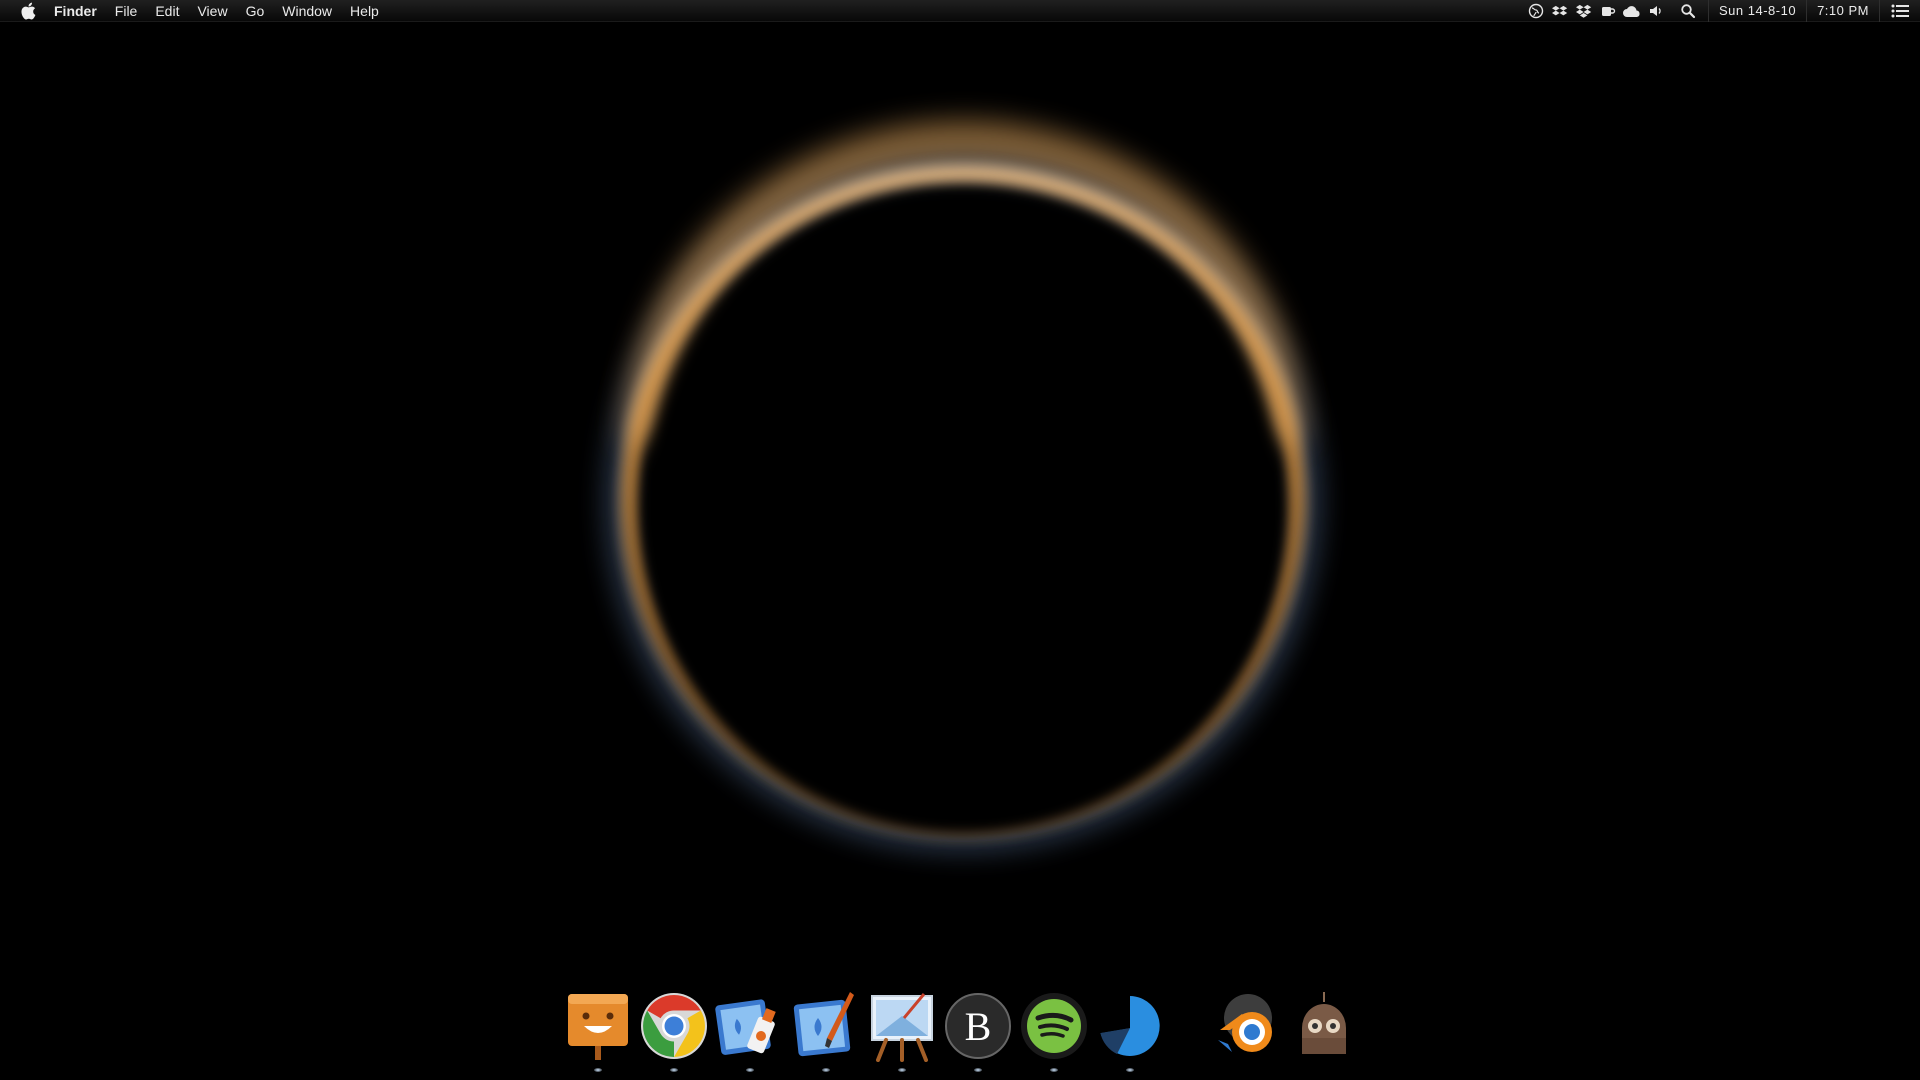 The height and width of the screenshot is (1080, 1920). What do you see at coordinates (1324, 1023) in the screenshot?
I see `robot-app-icon` at bounding box center [1324, 1023].